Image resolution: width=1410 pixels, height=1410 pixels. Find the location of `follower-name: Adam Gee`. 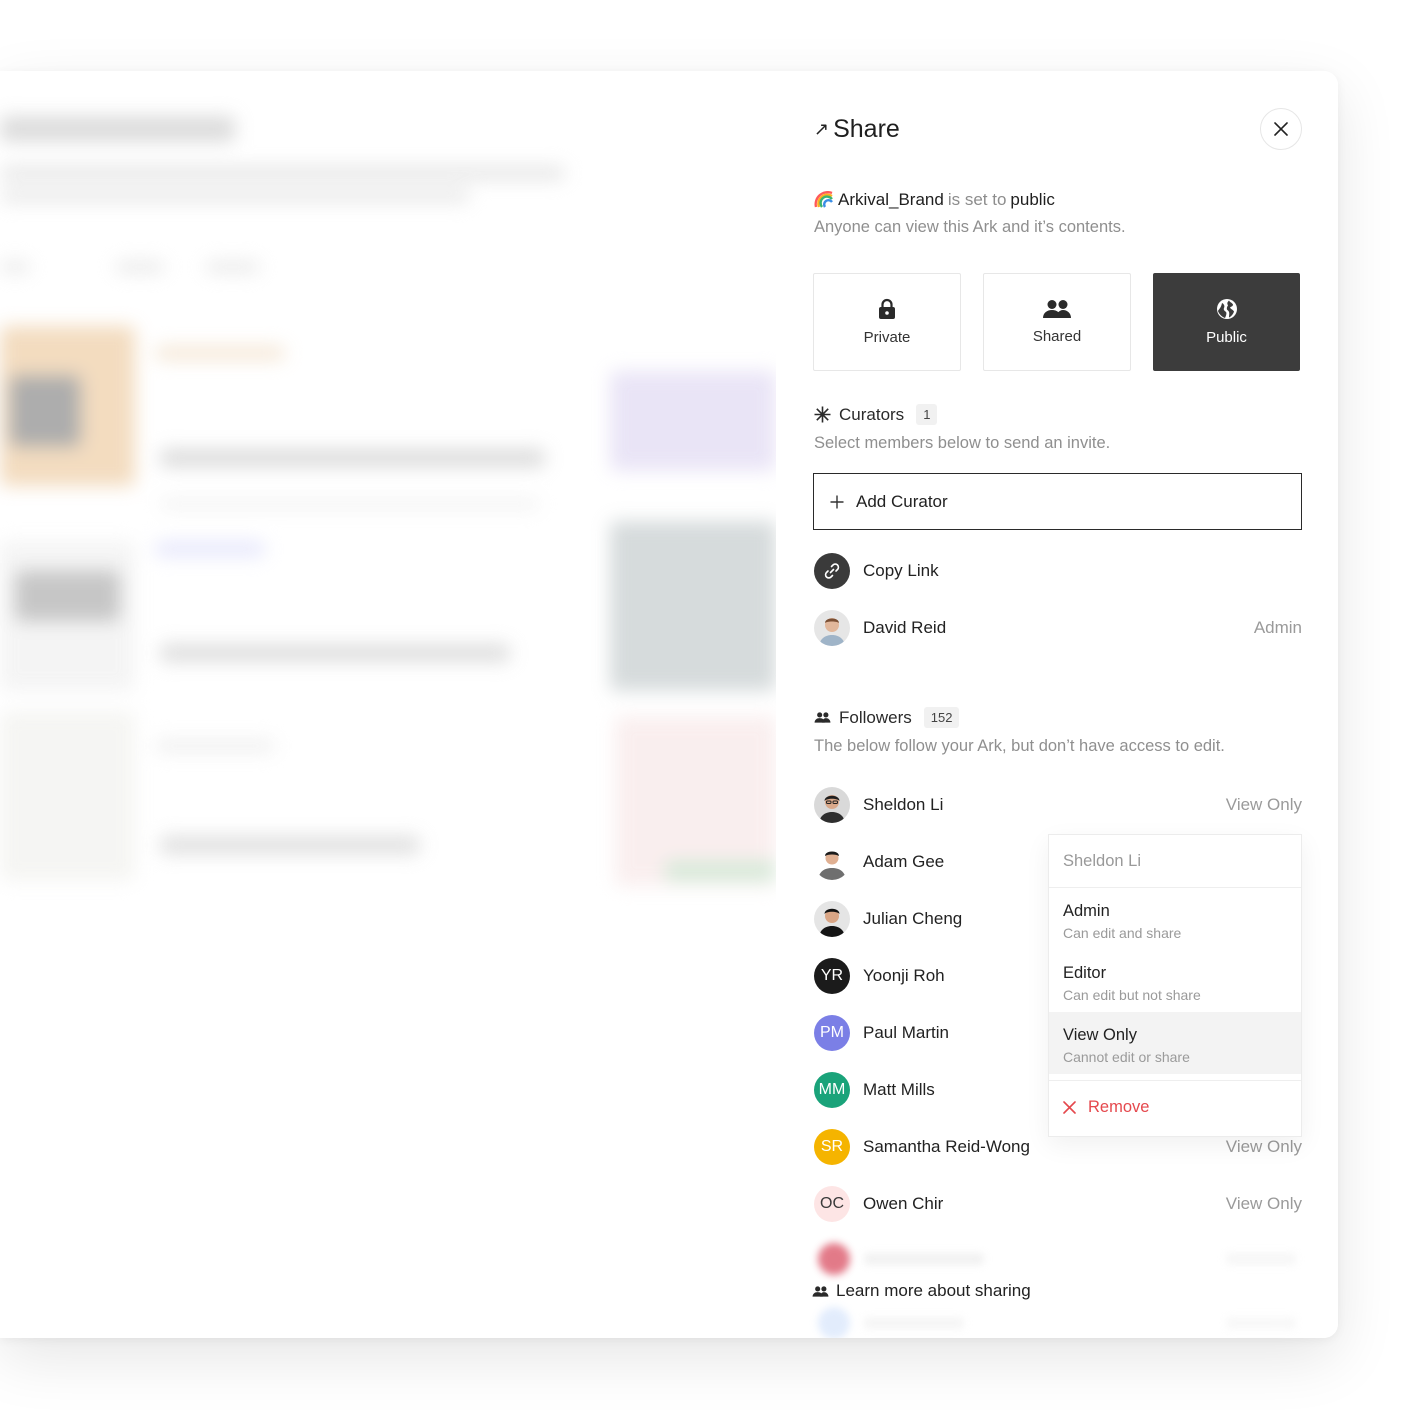

follower-name: Adam Gee is located at coordinates (904, 861).